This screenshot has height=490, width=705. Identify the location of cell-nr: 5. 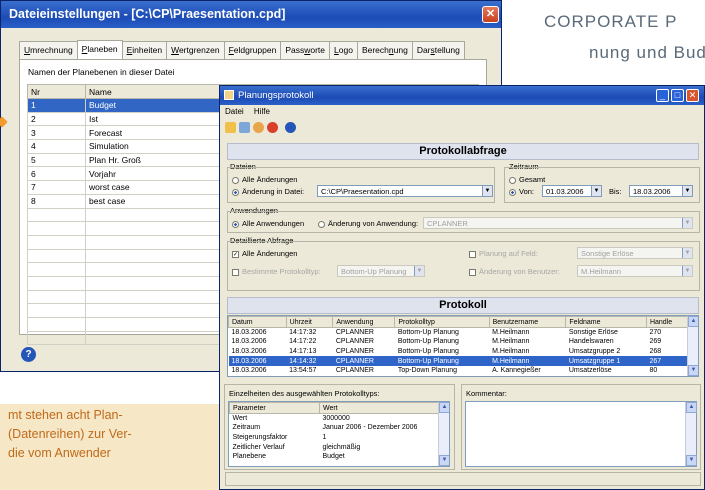
(56, 160).